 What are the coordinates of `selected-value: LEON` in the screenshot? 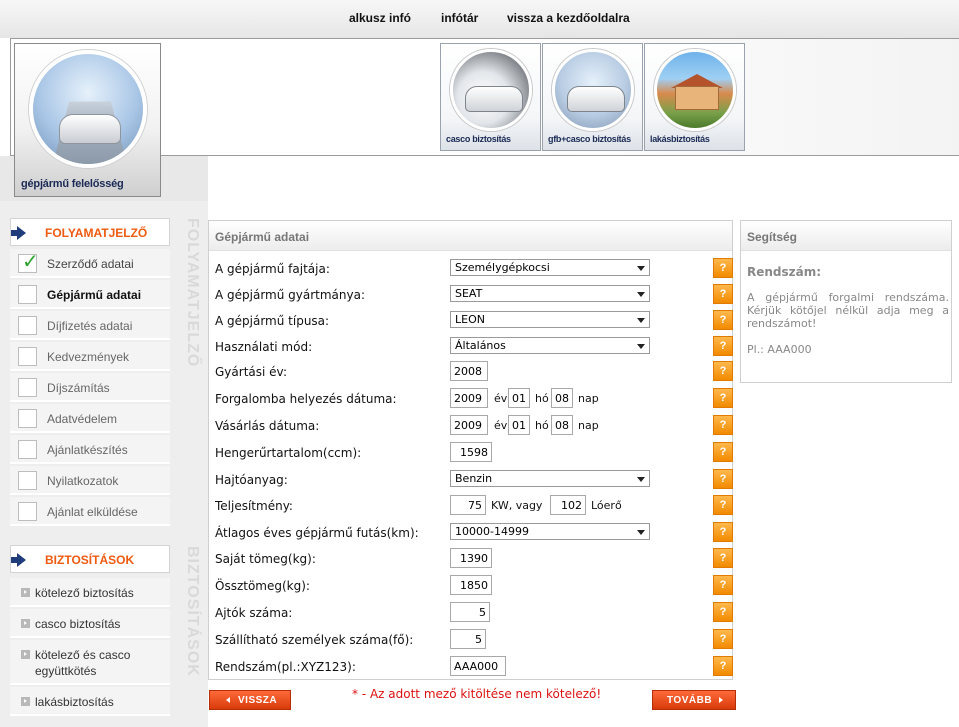 It's located at (470, 319).